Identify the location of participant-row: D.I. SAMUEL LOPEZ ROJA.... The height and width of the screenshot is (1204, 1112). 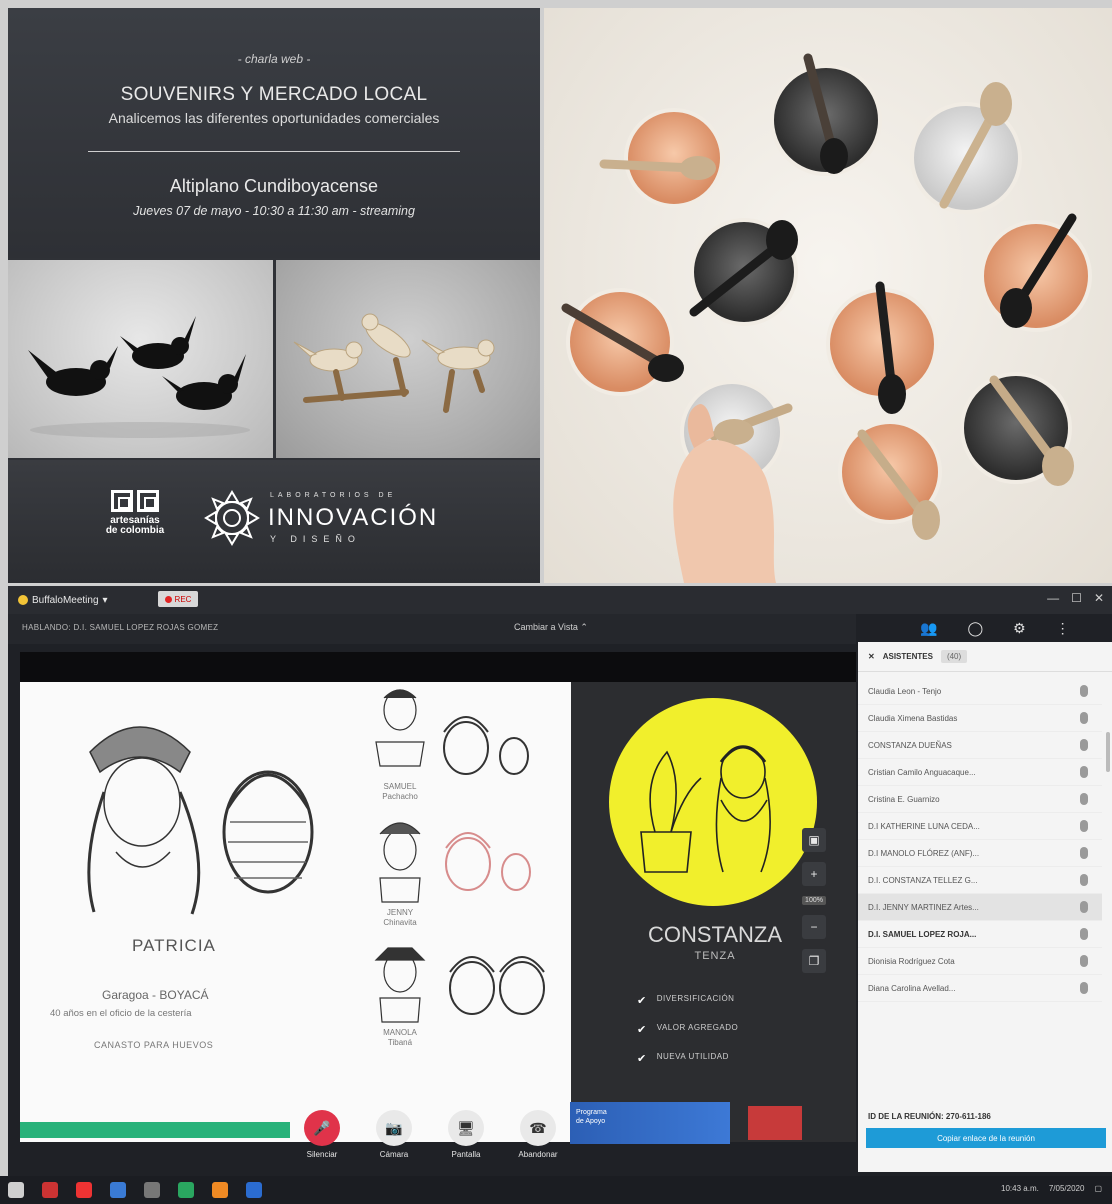
(980, 934).